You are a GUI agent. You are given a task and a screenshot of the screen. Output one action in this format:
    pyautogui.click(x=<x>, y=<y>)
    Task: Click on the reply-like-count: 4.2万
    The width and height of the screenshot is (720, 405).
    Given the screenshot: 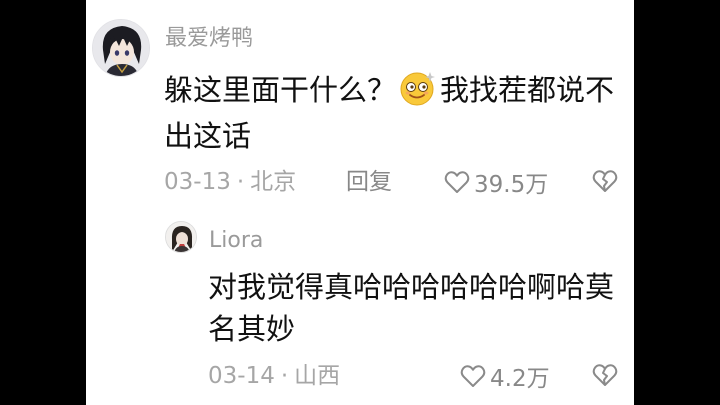 What is the action you would take?
    pyautogui.click(x=520, y=379)
    